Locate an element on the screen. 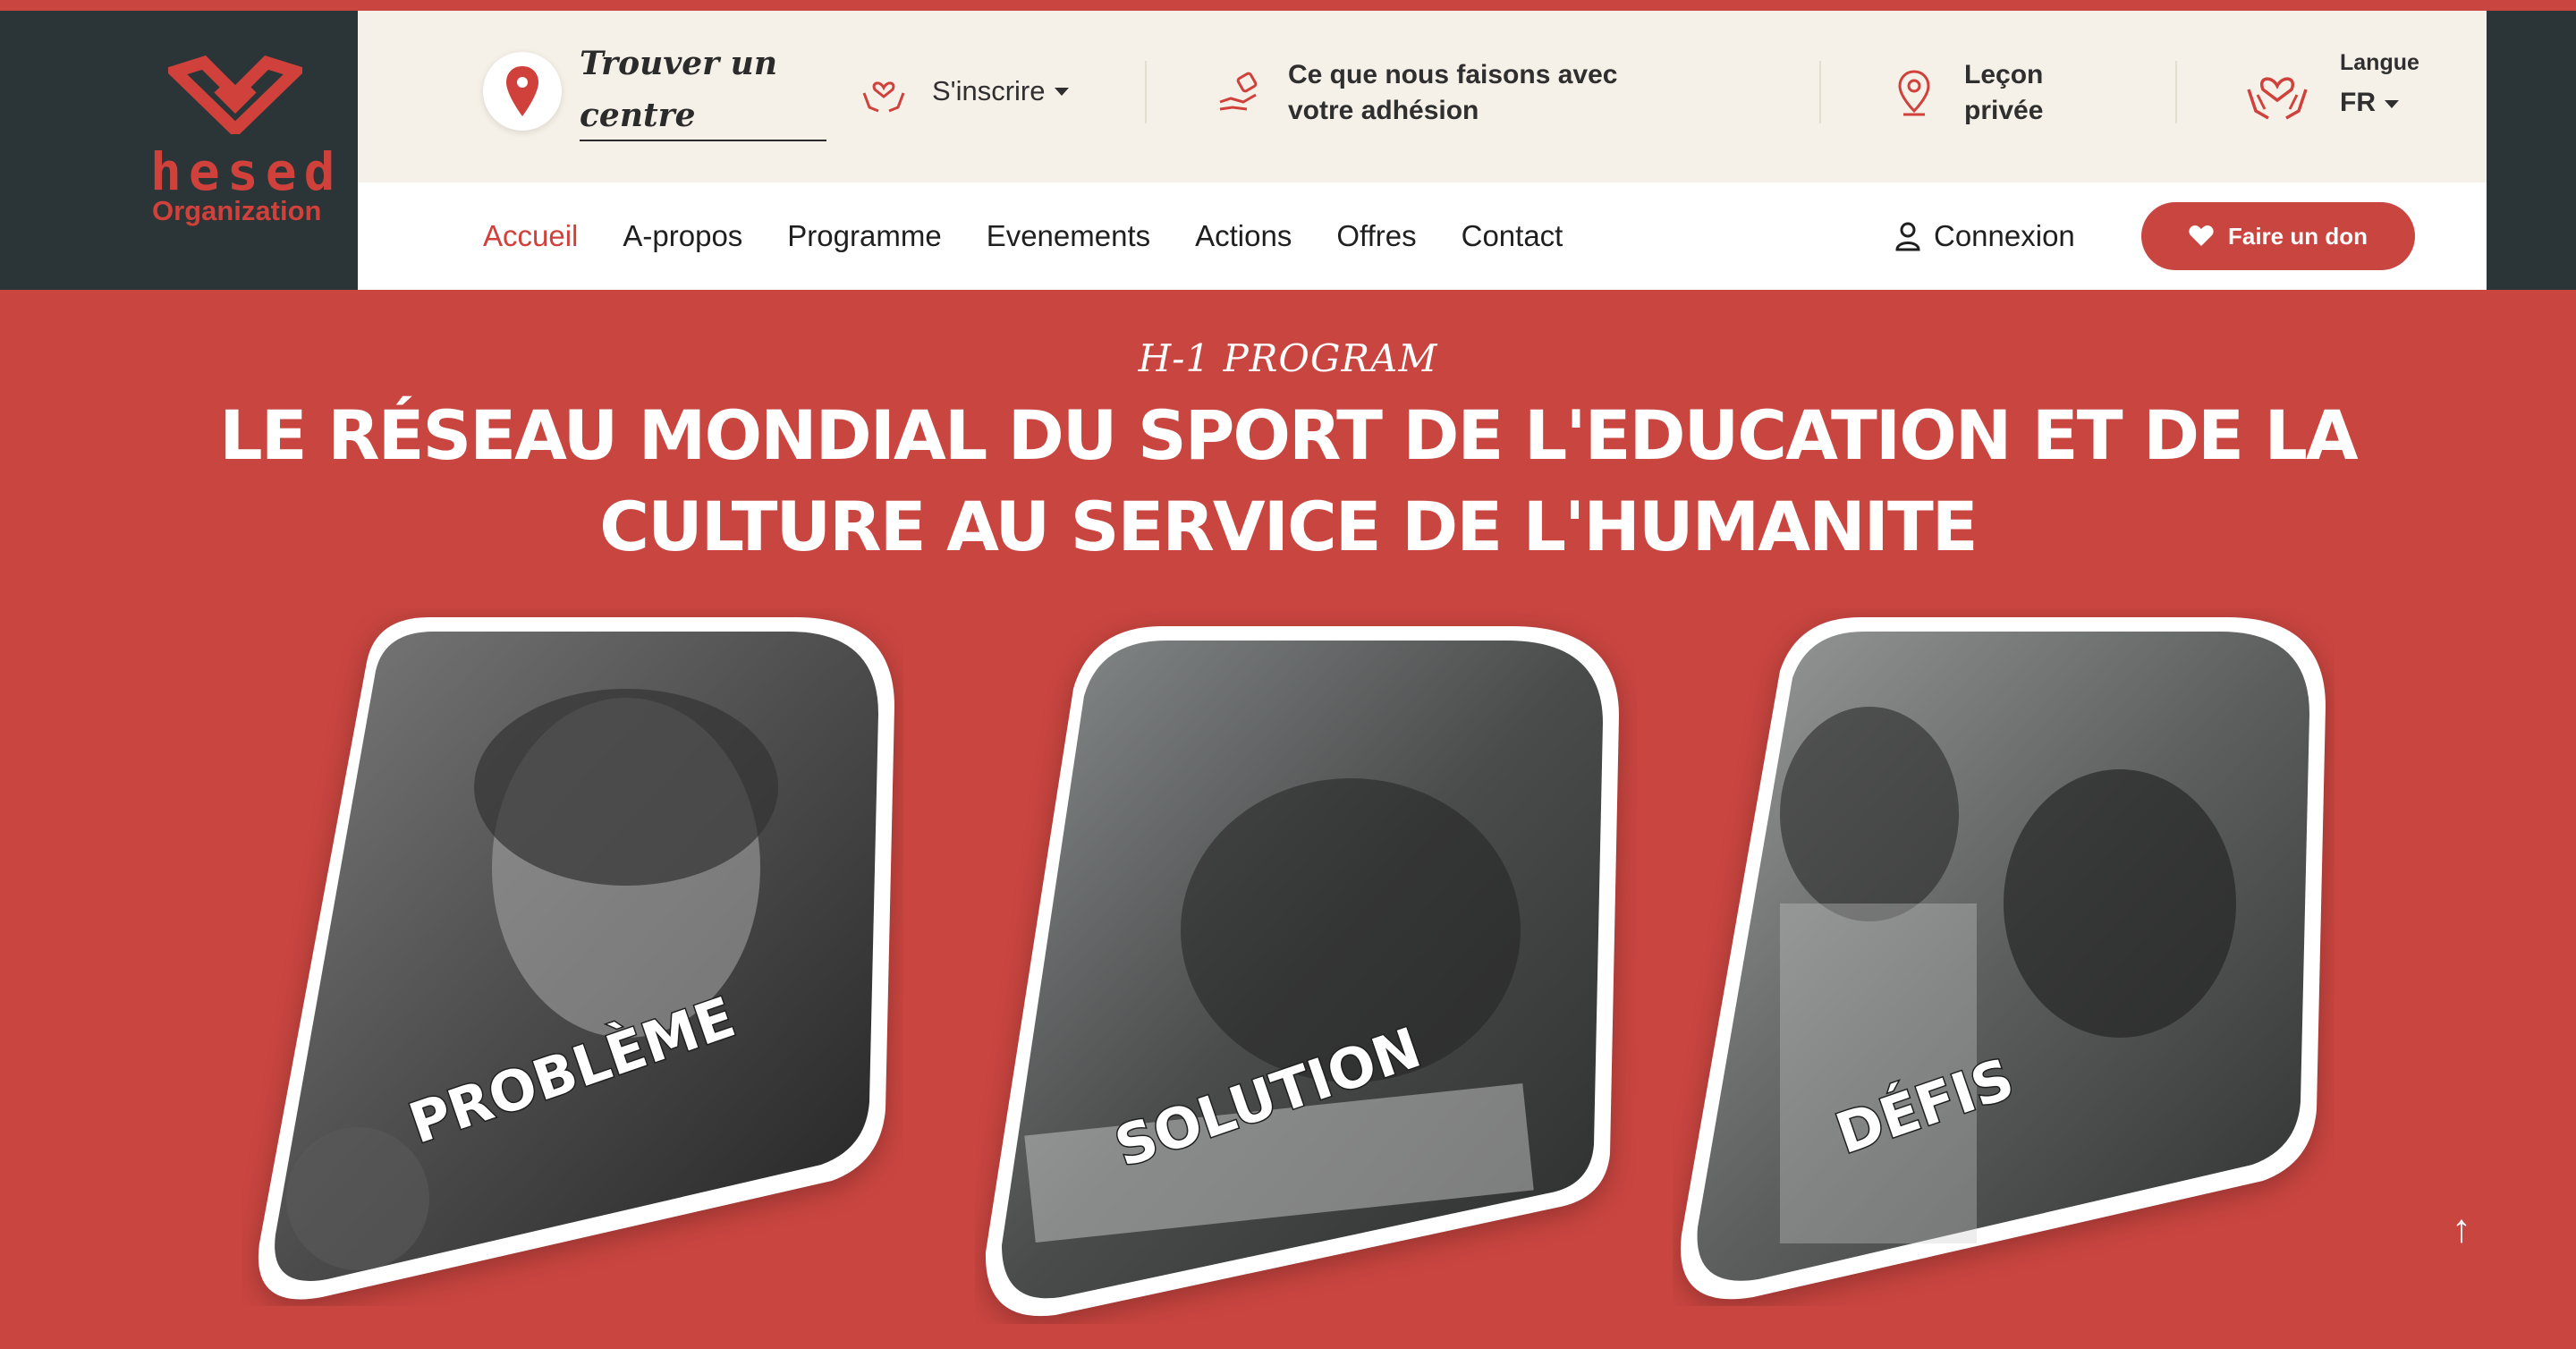  signup-dropdown: S'inscrire is located at coordinates (964, 91).